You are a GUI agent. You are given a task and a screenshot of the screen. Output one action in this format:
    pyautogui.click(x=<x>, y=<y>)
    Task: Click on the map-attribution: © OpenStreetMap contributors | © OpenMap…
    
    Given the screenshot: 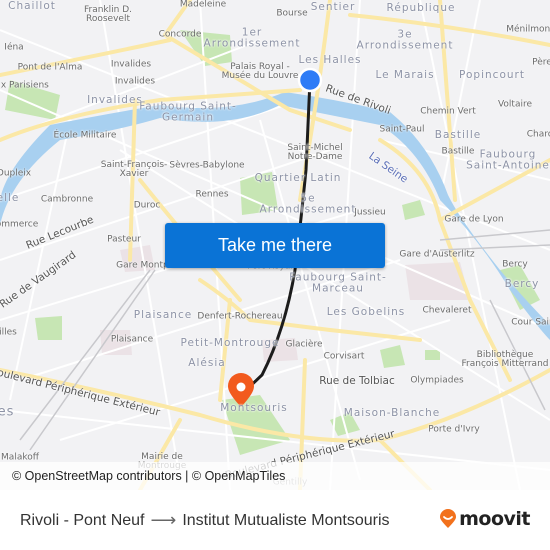 What is the action you would take?
    pyautogui.click(x=275, y=476)
    